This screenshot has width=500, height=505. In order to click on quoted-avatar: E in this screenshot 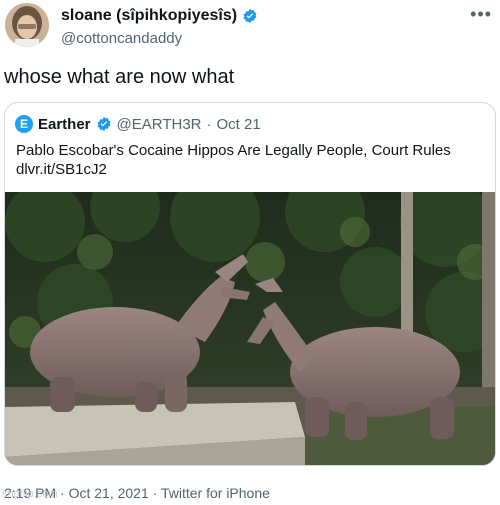, I will do `click(24, 124)`.